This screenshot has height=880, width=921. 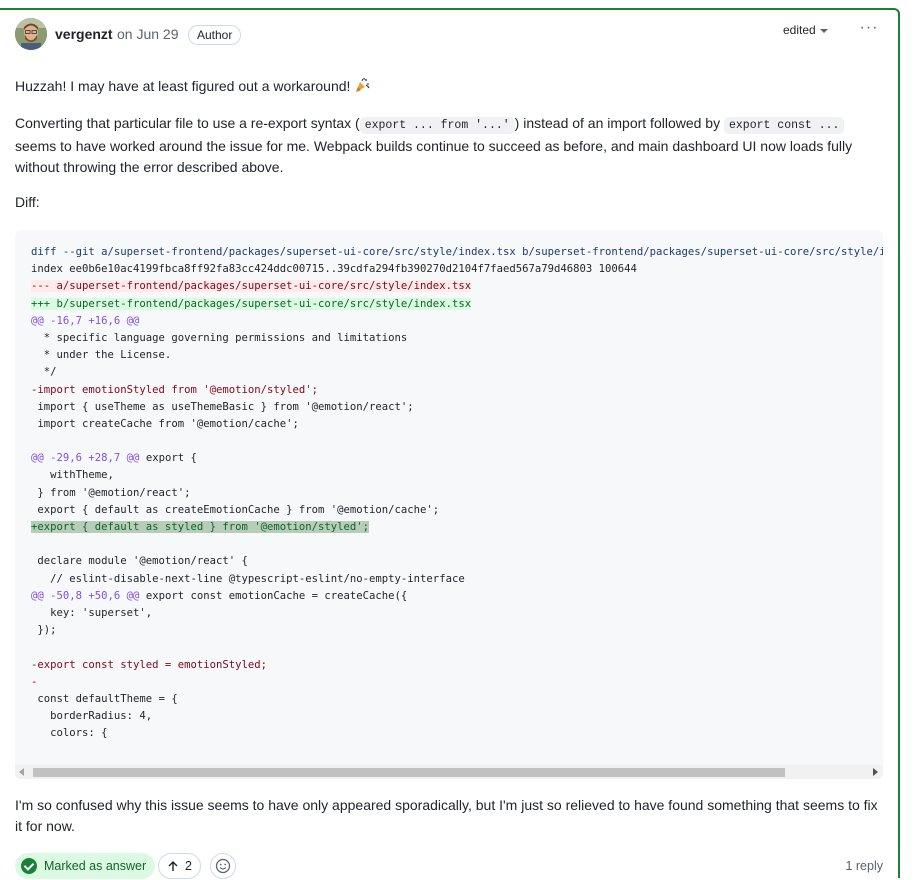 I want to click on diff-line: declare module '@emotion/react' {, so click(x=457, y=561).